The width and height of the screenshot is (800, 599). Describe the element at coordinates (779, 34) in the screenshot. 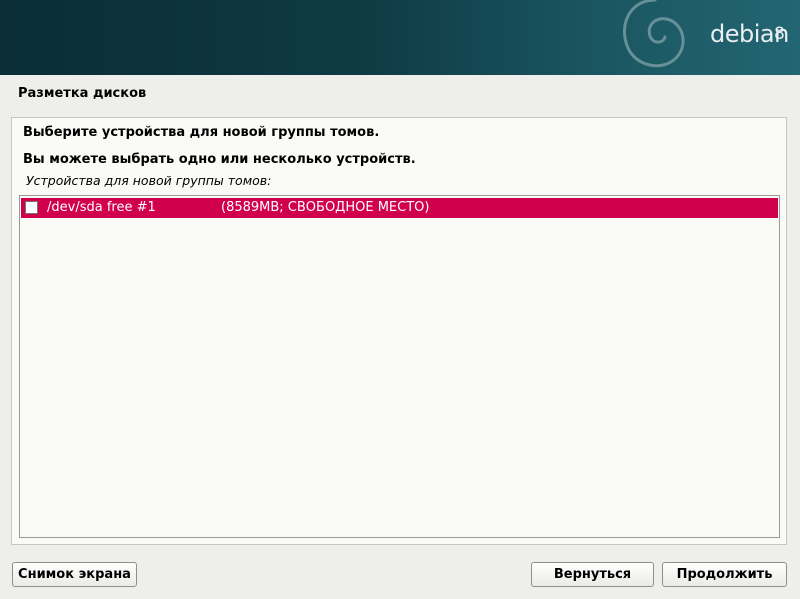

I see `debian-version: 8` at that location.